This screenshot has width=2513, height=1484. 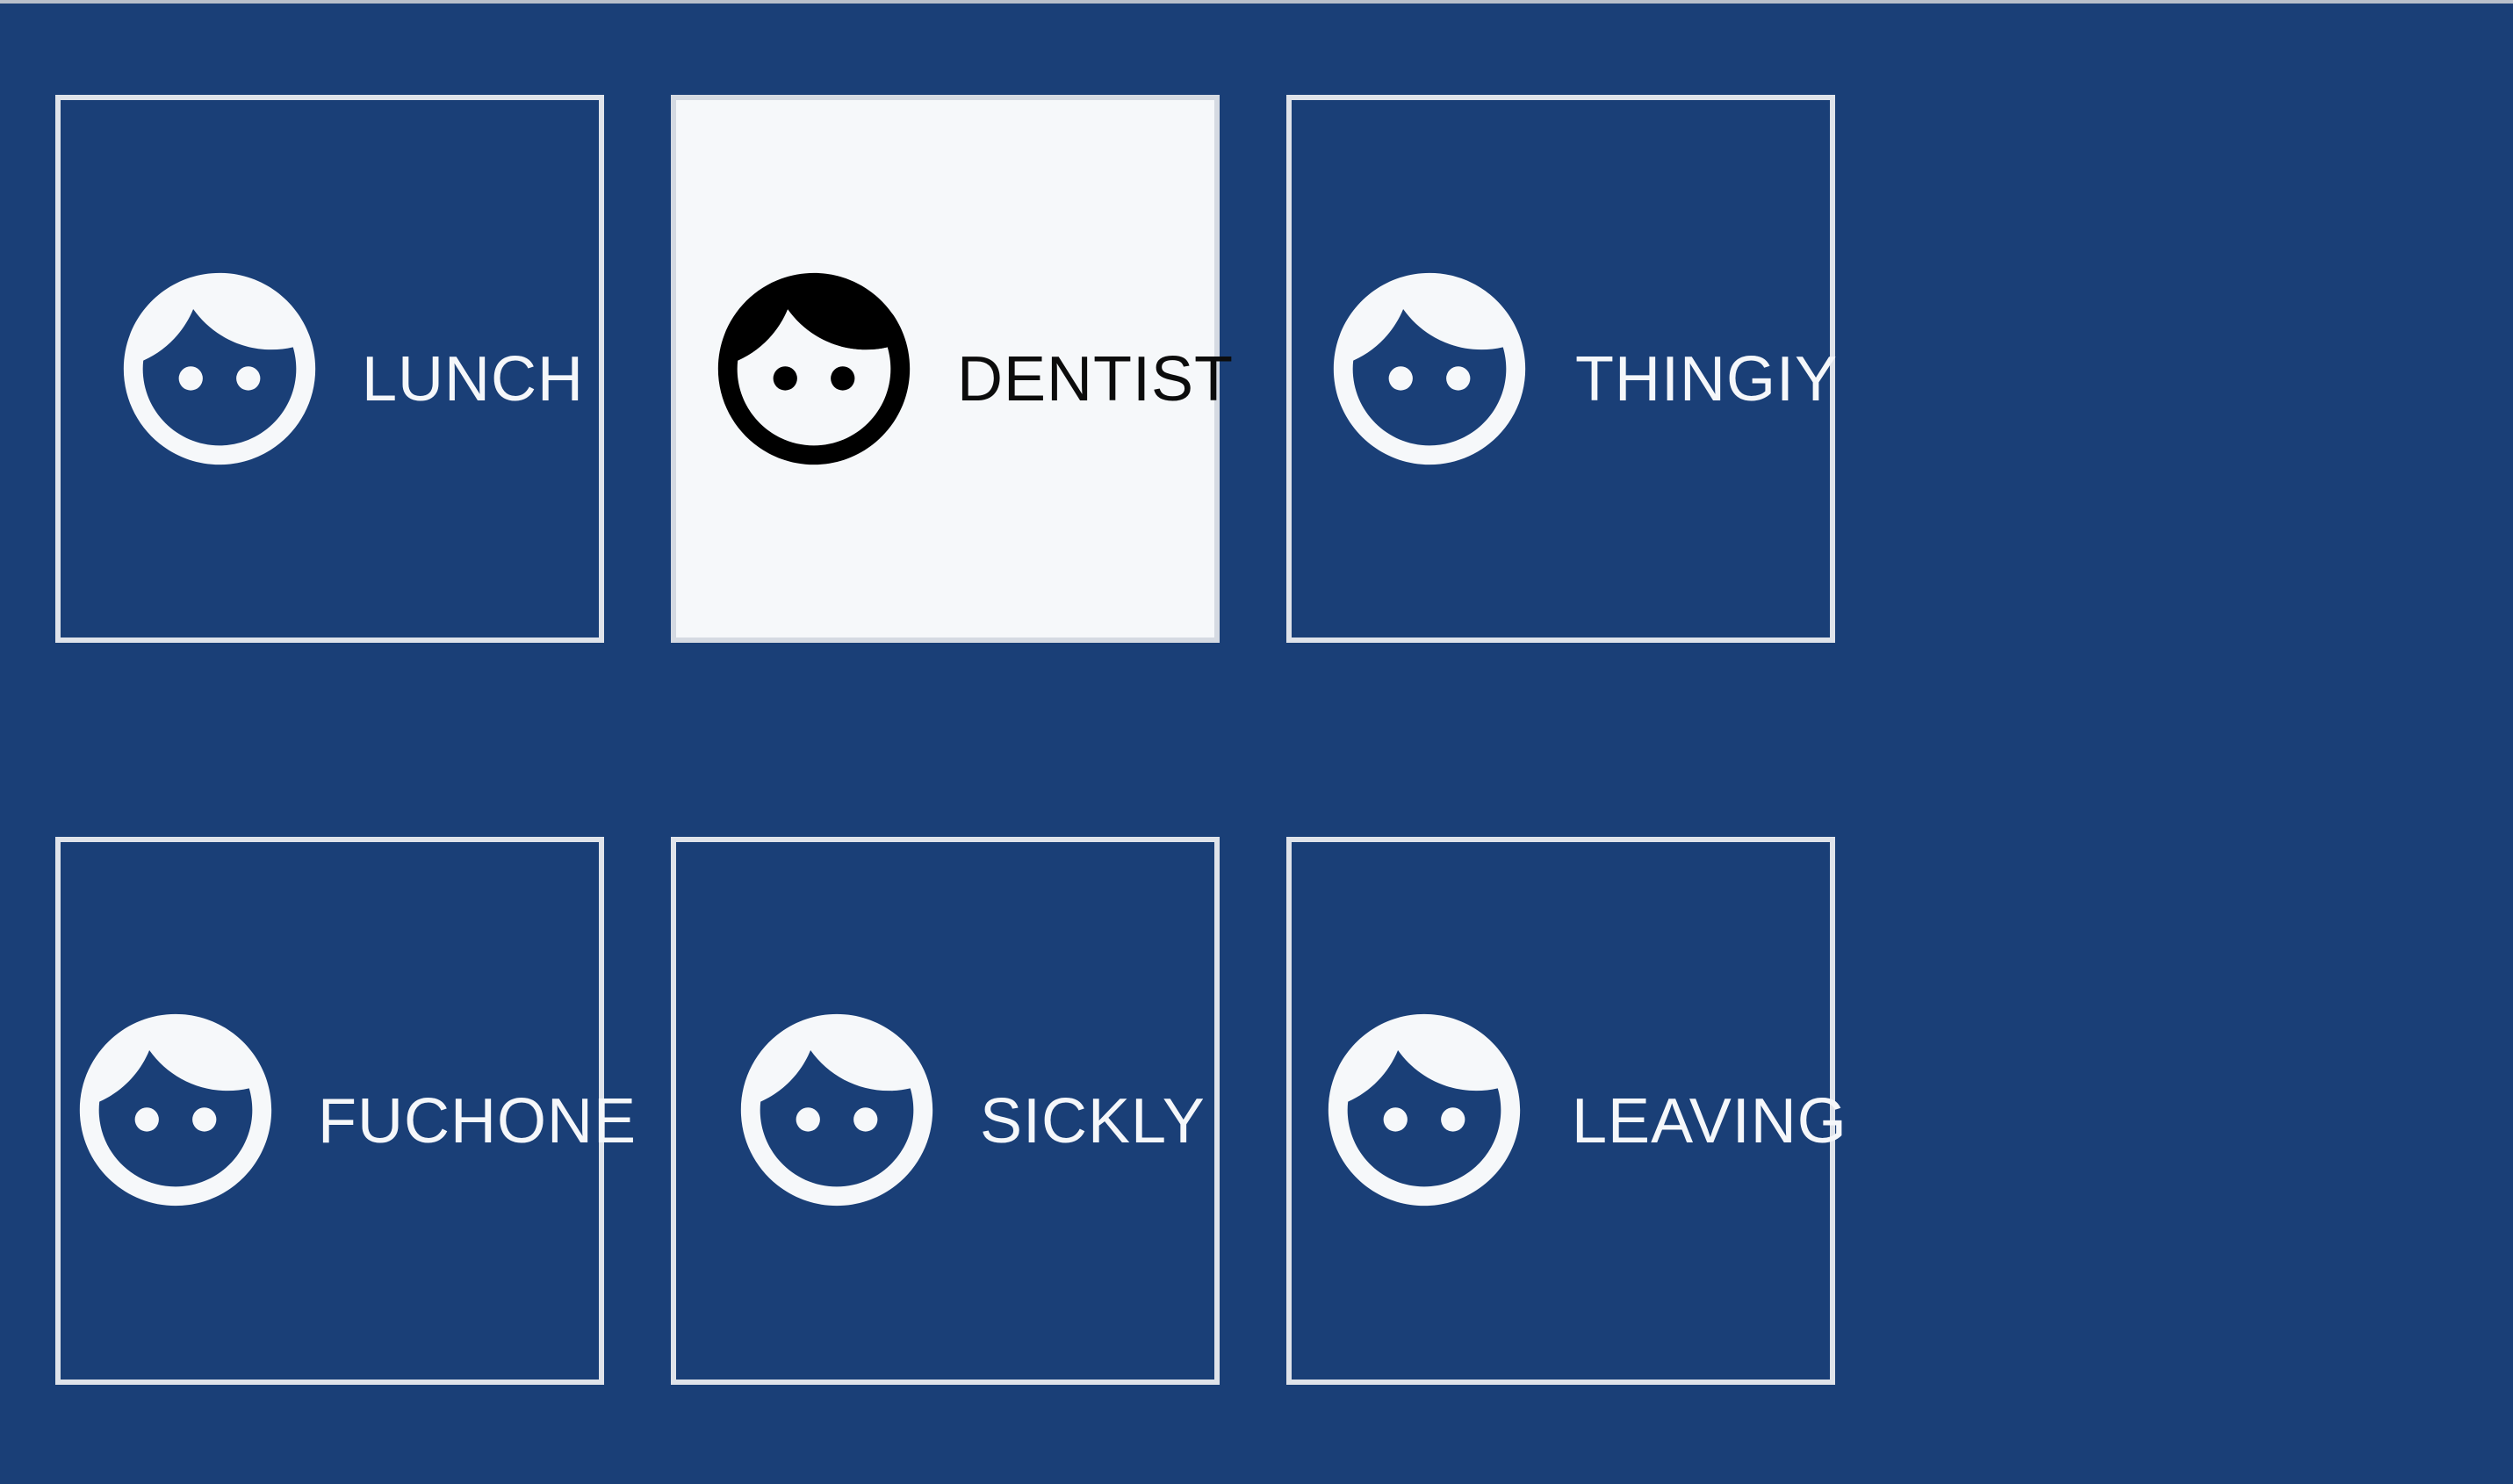 I want to click on tile-label: LUNCH, so click(x=473, y=379).